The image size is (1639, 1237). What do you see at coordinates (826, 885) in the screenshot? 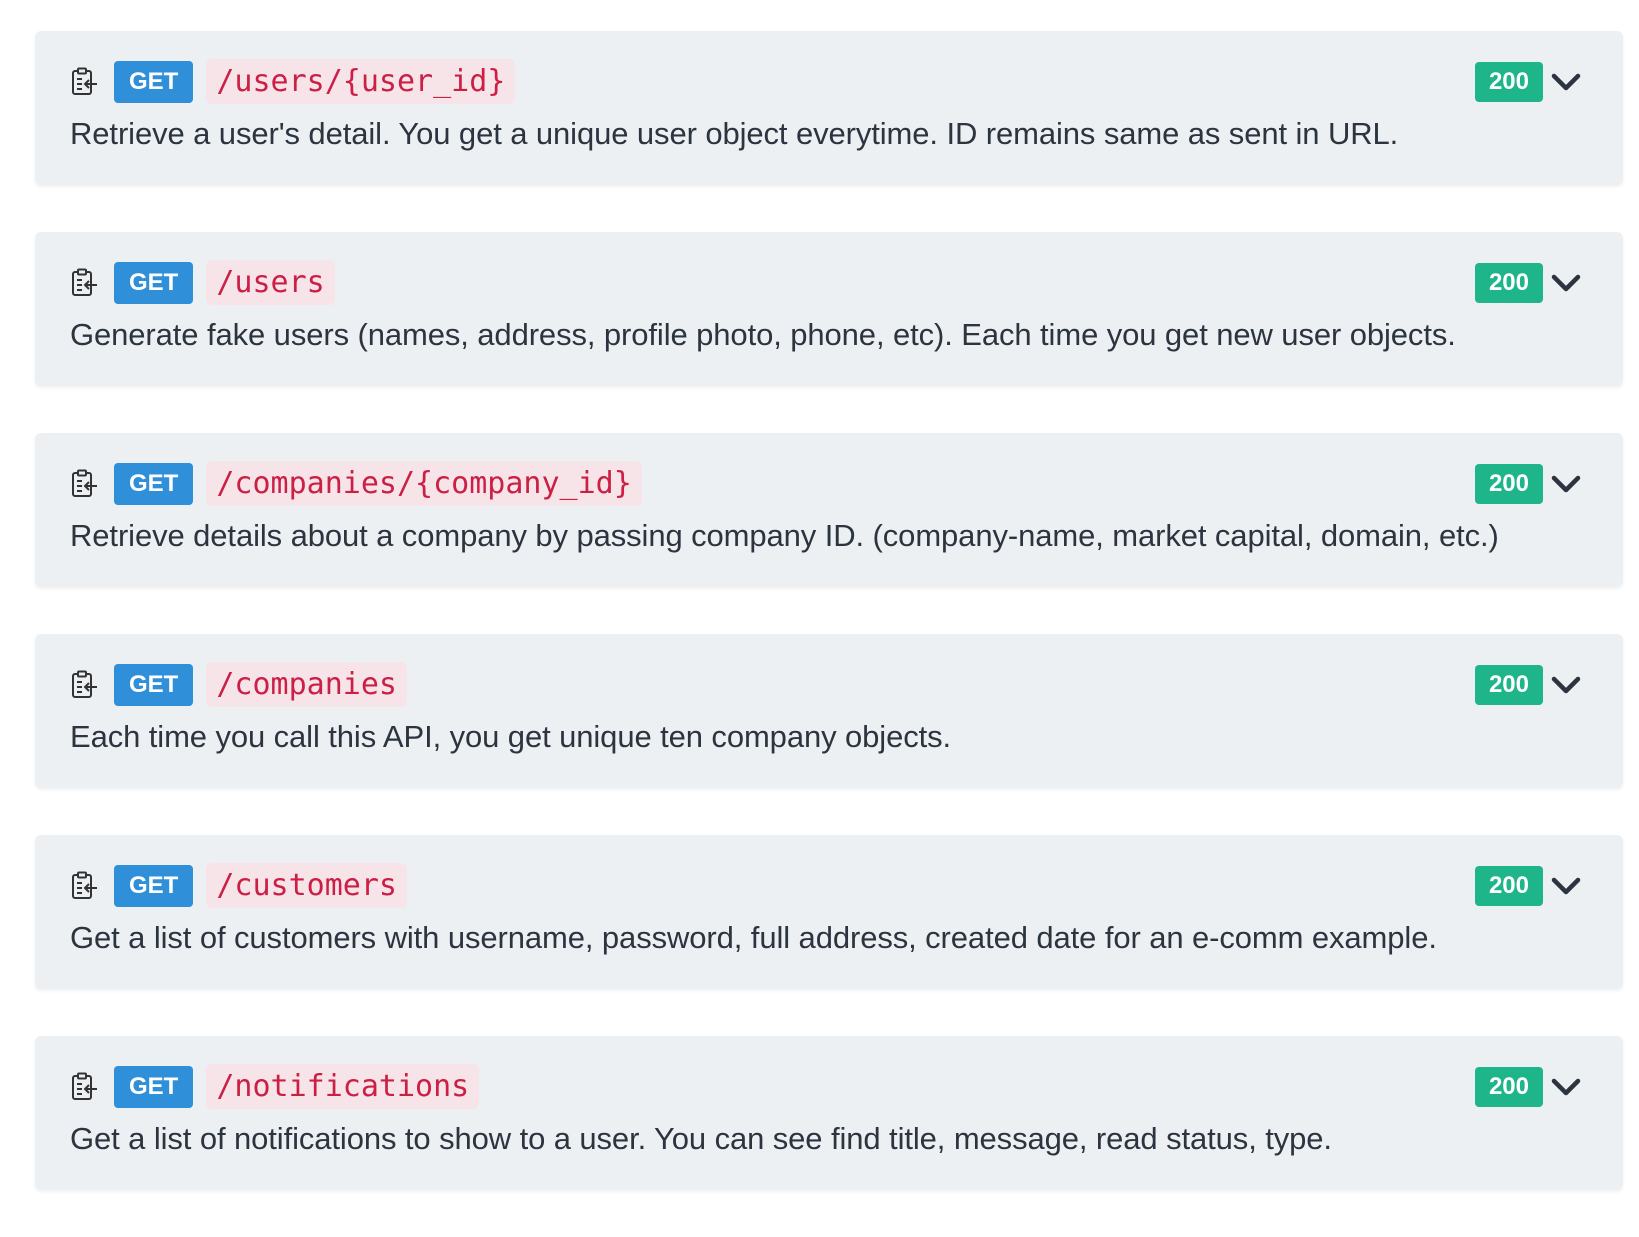
I see `endpoint-header: GET /customers 200` at bounding box center [826, 885].